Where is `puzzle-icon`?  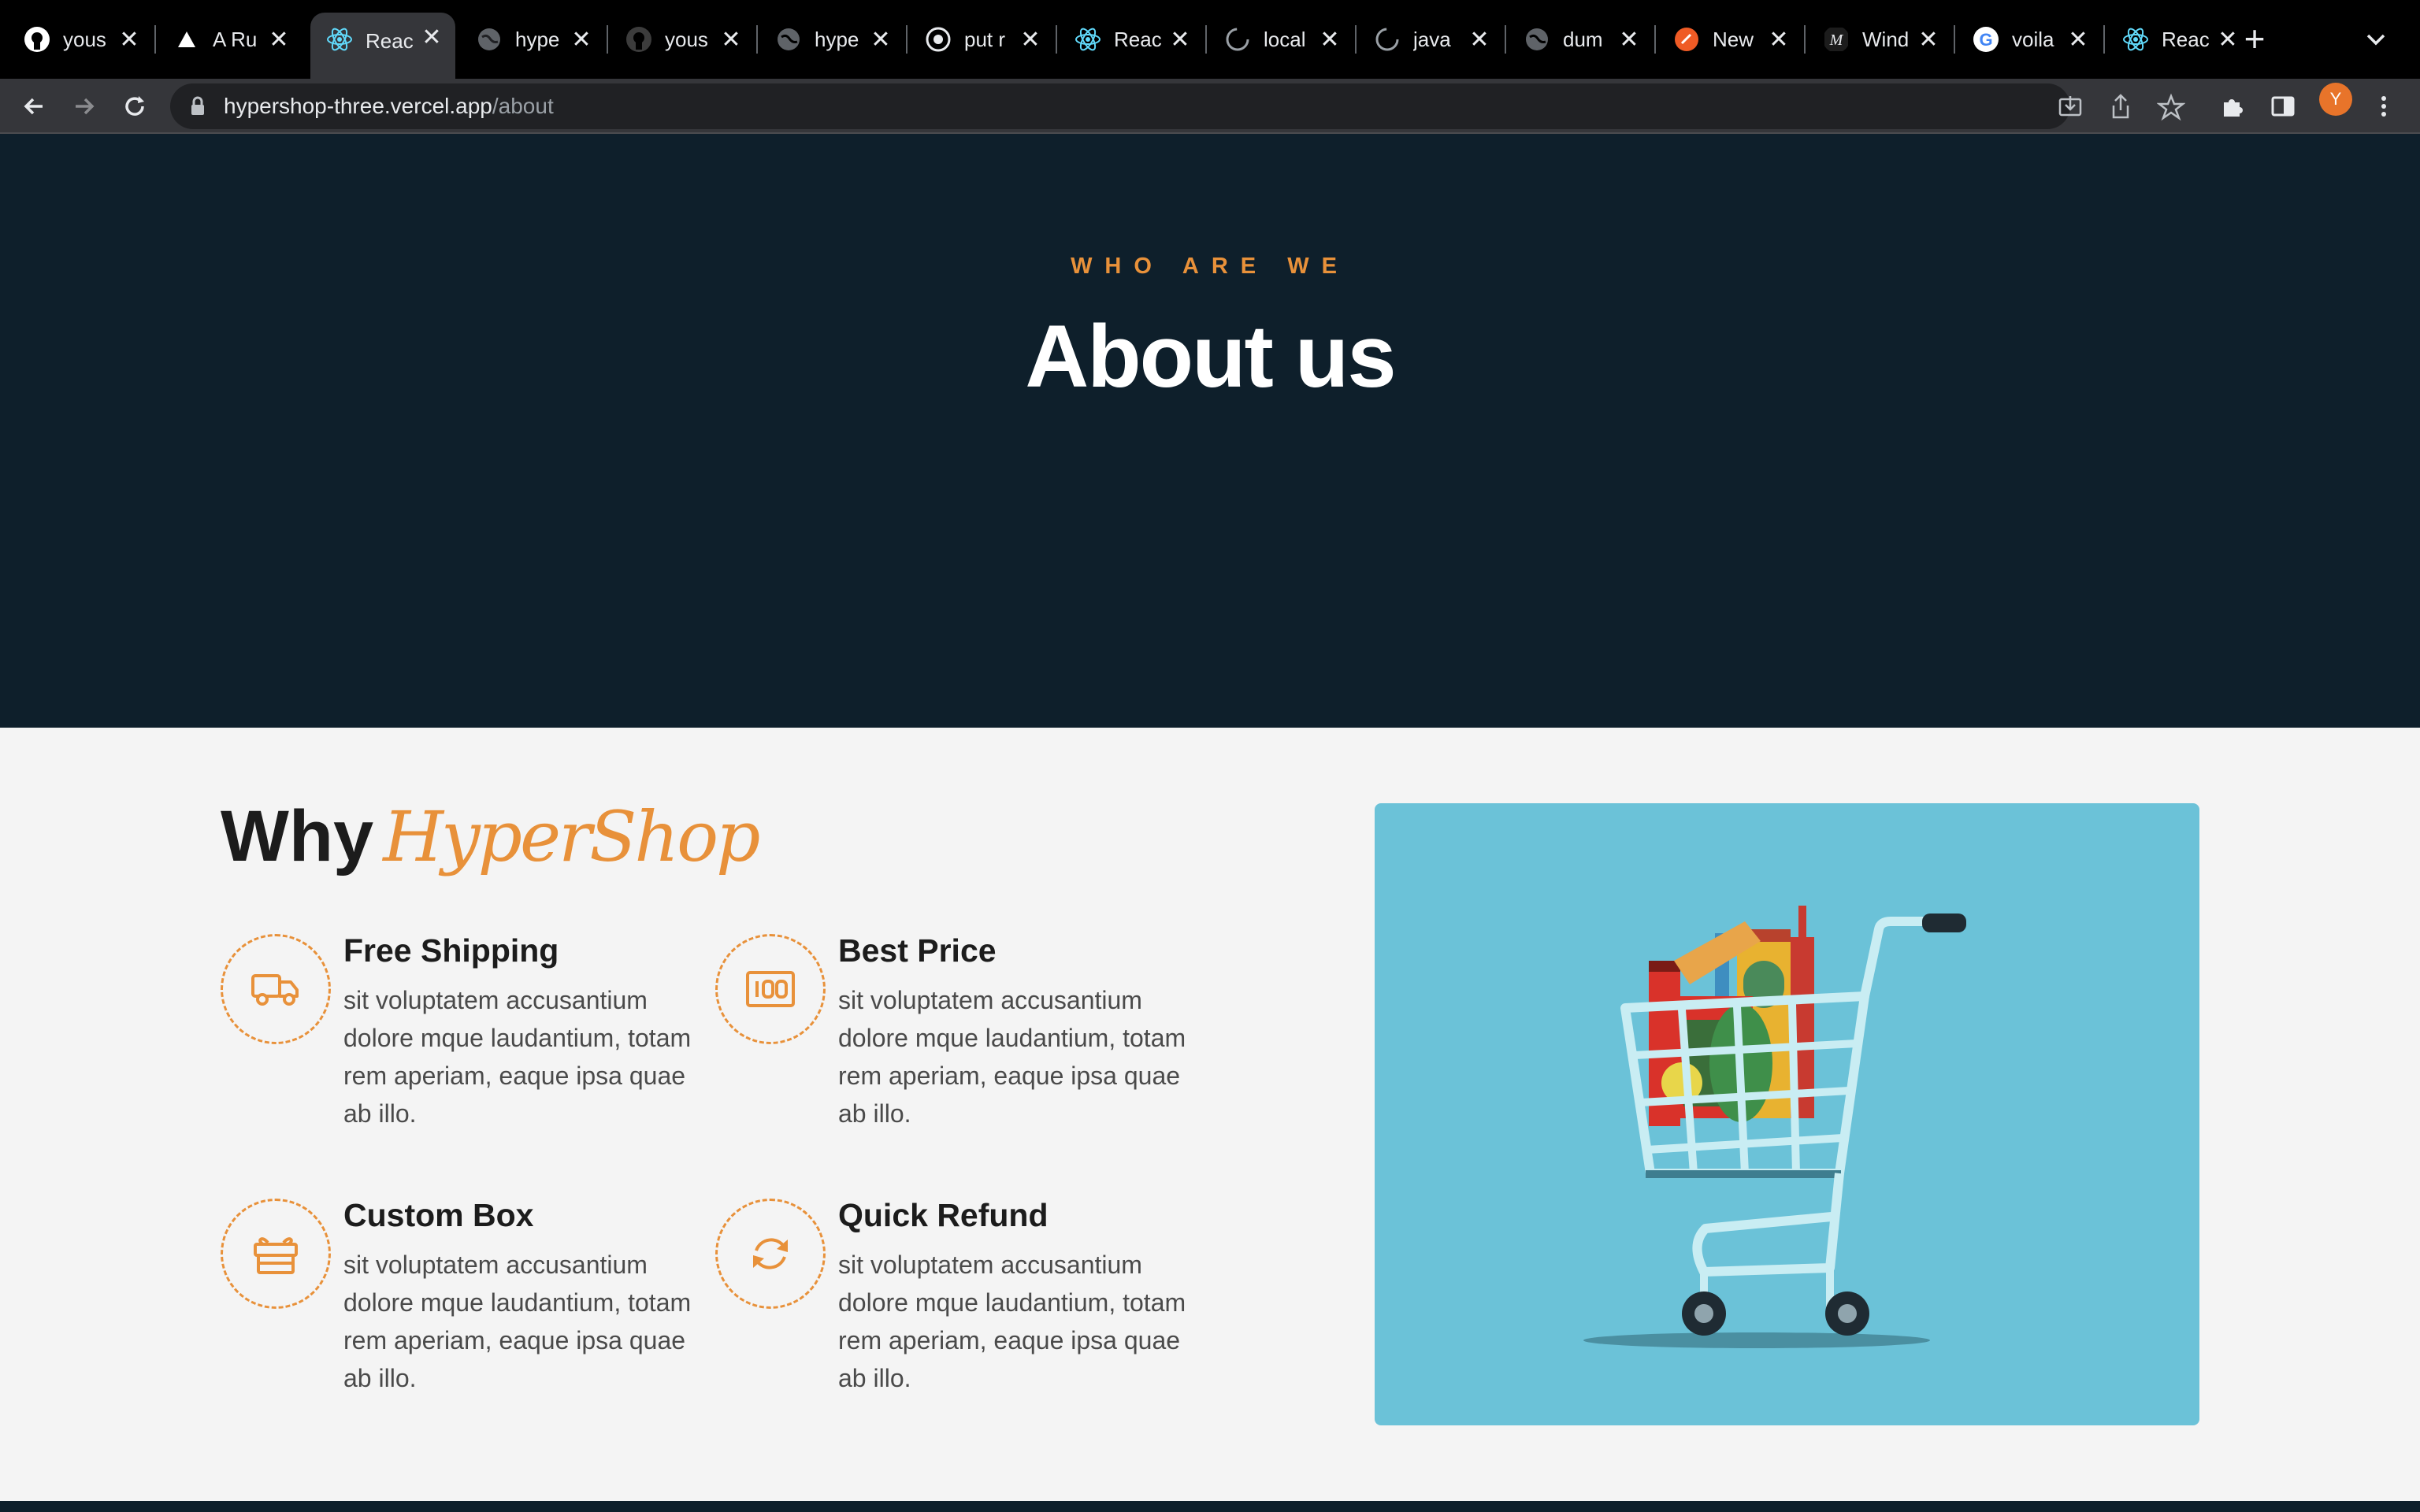 puzzle-icon is located at coordinates (2233, 108).